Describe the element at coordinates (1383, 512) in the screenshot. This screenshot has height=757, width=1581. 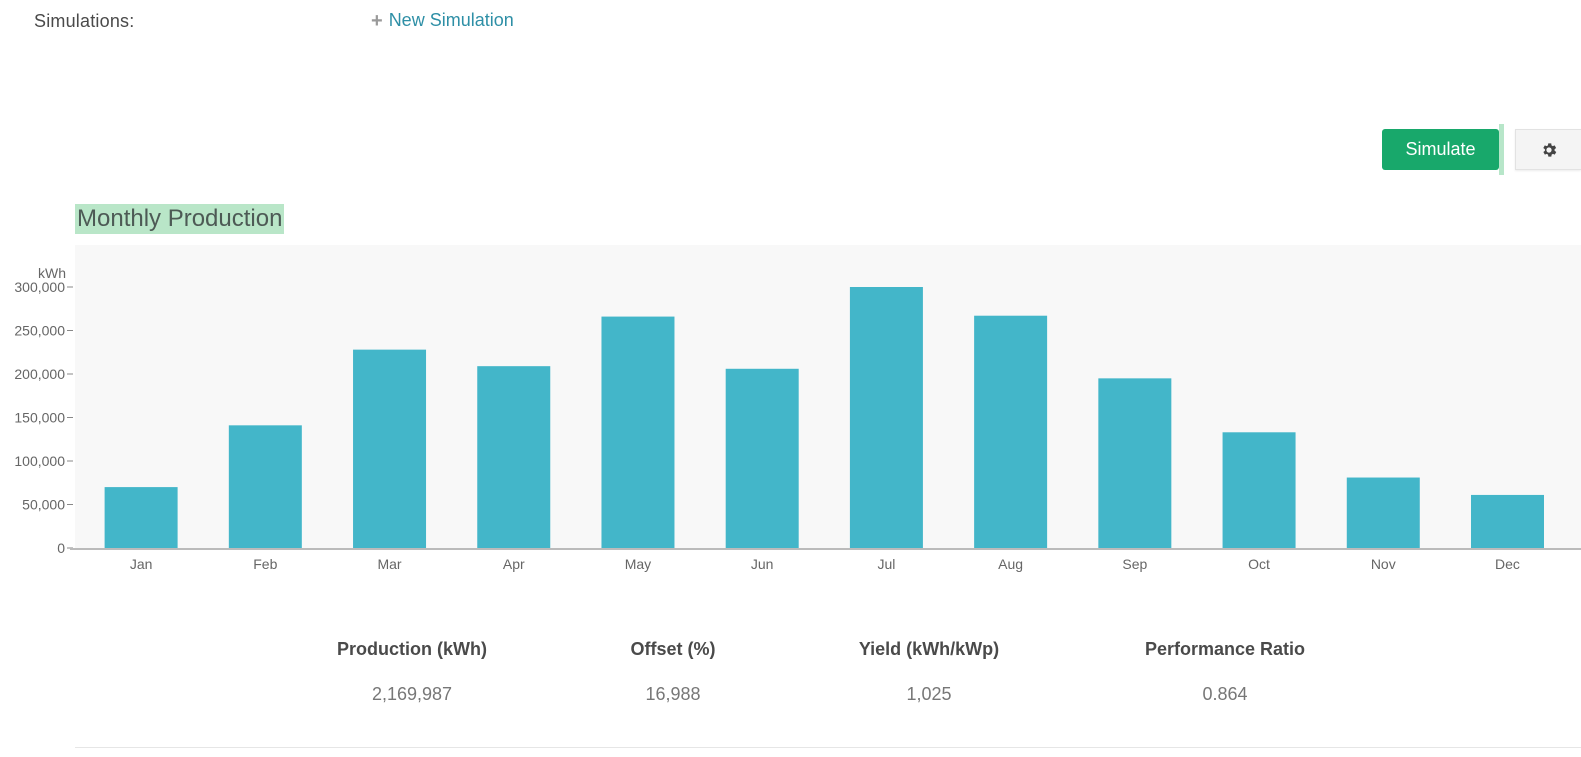
I see `bar-nov` at that location.